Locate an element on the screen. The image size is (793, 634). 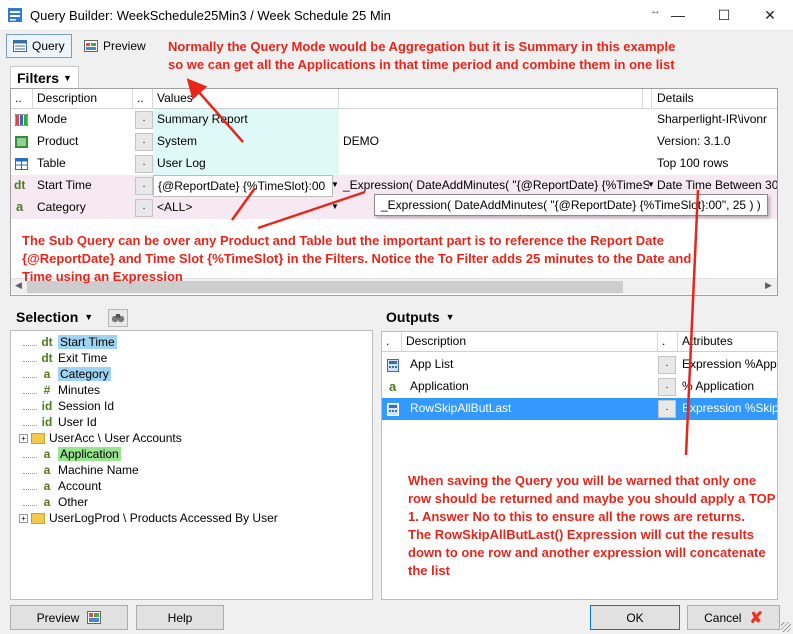
cancel-x-icon: ✘ is located at coordinates (756, 618).